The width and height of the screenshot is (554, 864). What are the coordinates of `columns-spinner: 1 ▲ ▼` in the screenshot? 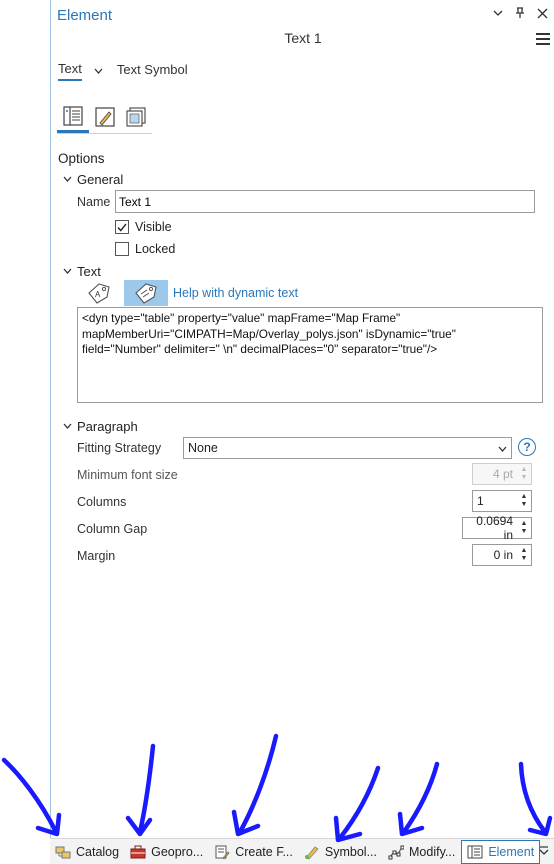 It's located at (502, 501).